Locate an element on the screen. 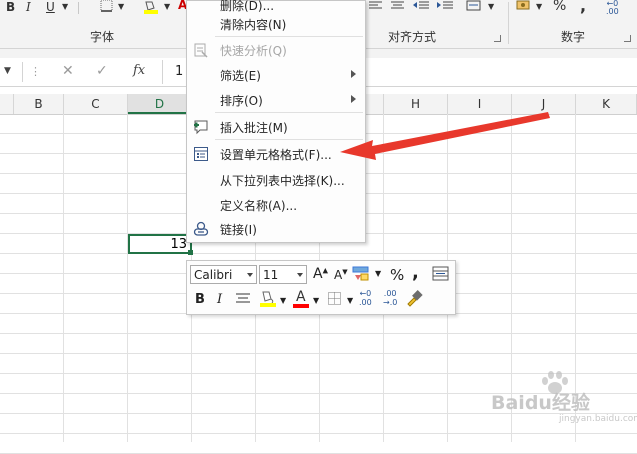 This screenshot has height=454, width=637. merge-center-icon is located at coordinates (474, 6).